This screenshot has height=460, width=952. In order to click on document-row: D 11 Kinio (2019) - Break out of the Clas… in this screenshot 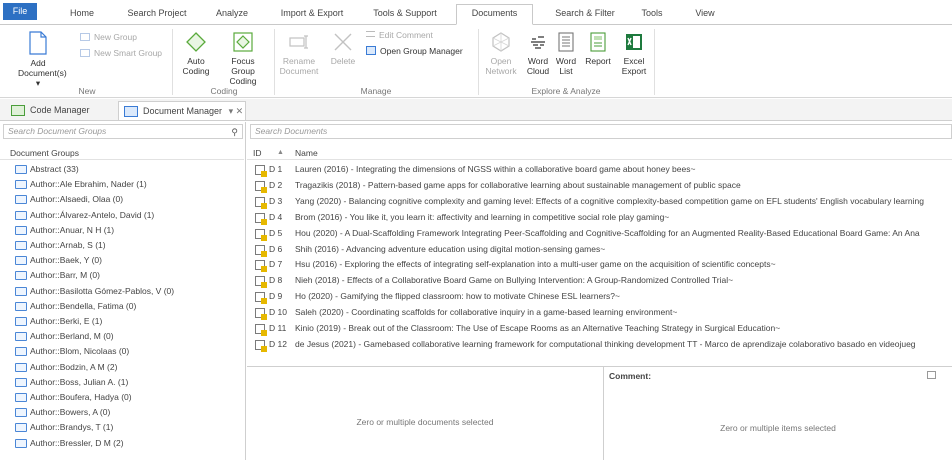, I will do `click(599, 329)`.